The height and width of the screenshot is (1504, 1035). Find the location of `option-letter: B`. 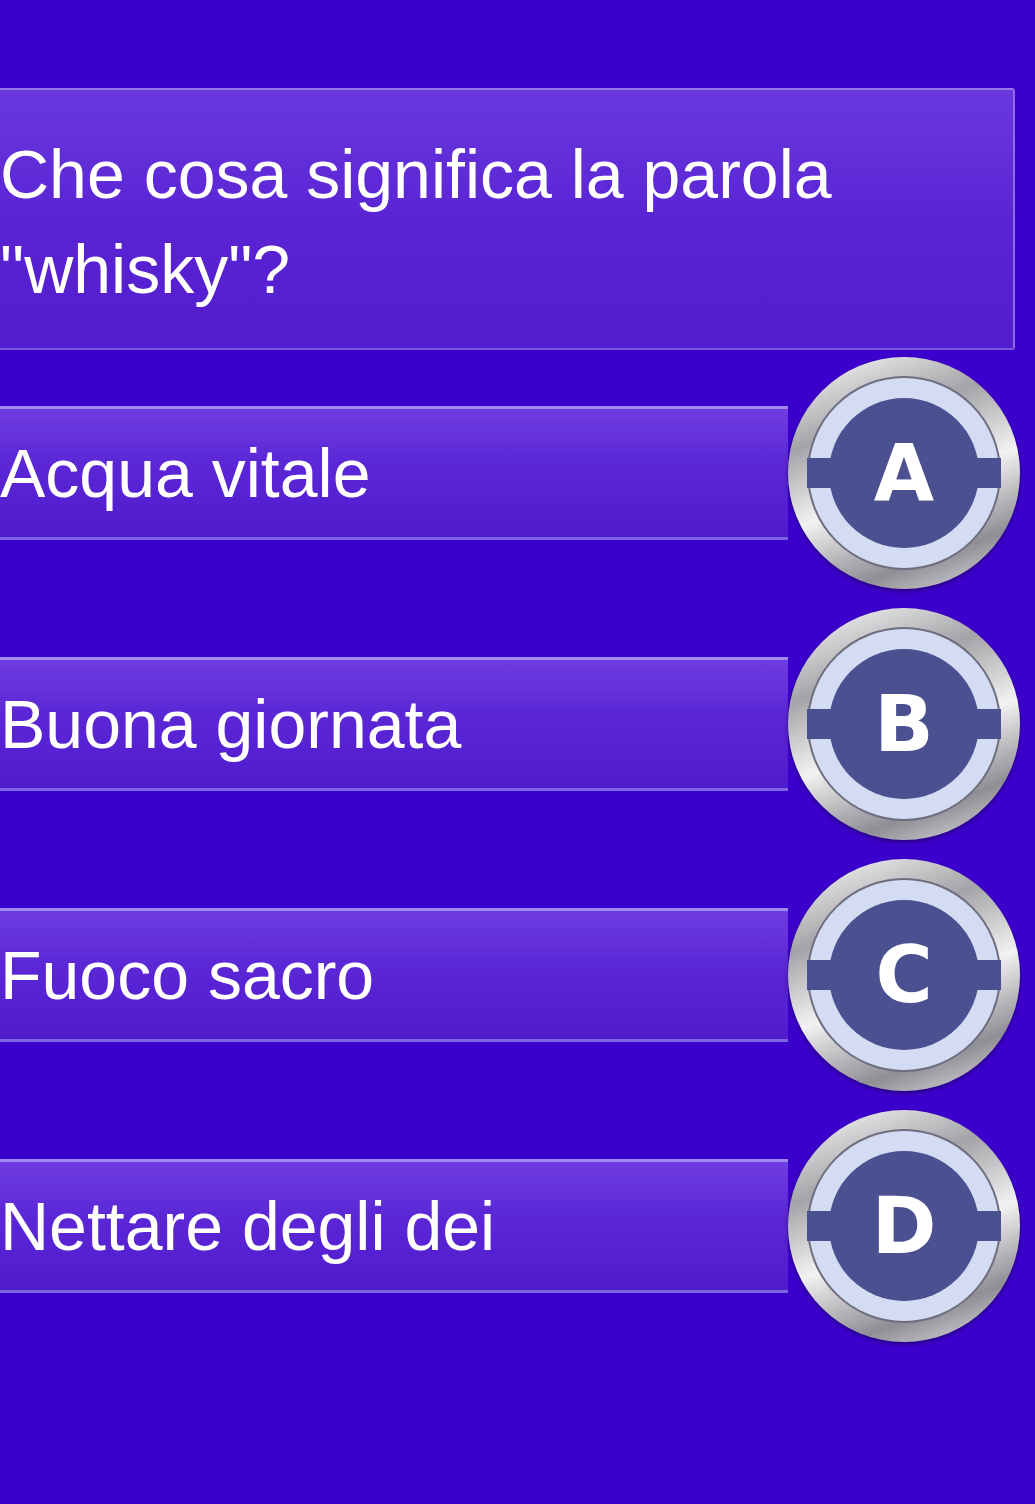

option-letter: B is located at coordinates (904, 724).